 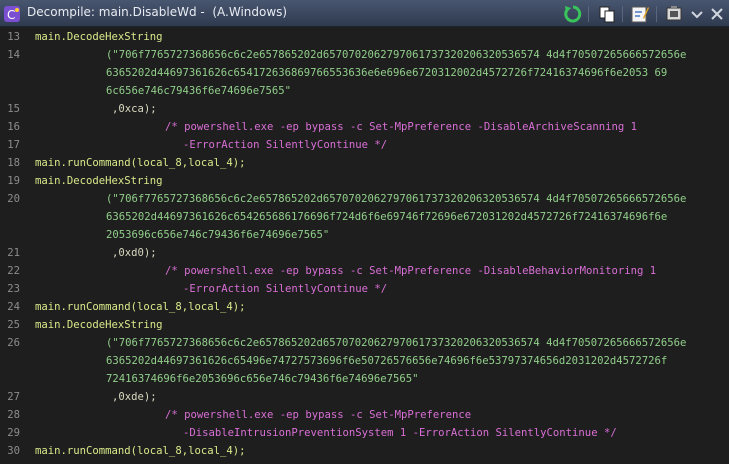 I want to click on code-line: 25 main.DecodeHexString, so click(x=364, y=325).